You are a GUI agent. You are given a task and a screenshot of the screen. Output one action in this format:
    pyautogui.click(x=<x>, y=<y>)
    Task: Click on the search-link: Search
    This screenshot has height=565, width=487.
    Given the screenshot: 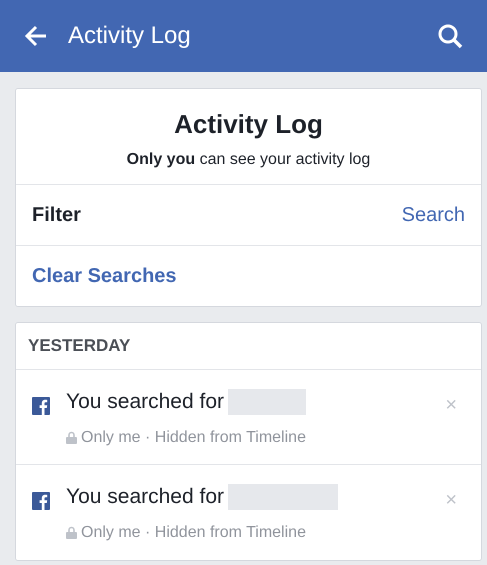 What is the action you would take?
    pyautogui.click(x=433, y=215)
    